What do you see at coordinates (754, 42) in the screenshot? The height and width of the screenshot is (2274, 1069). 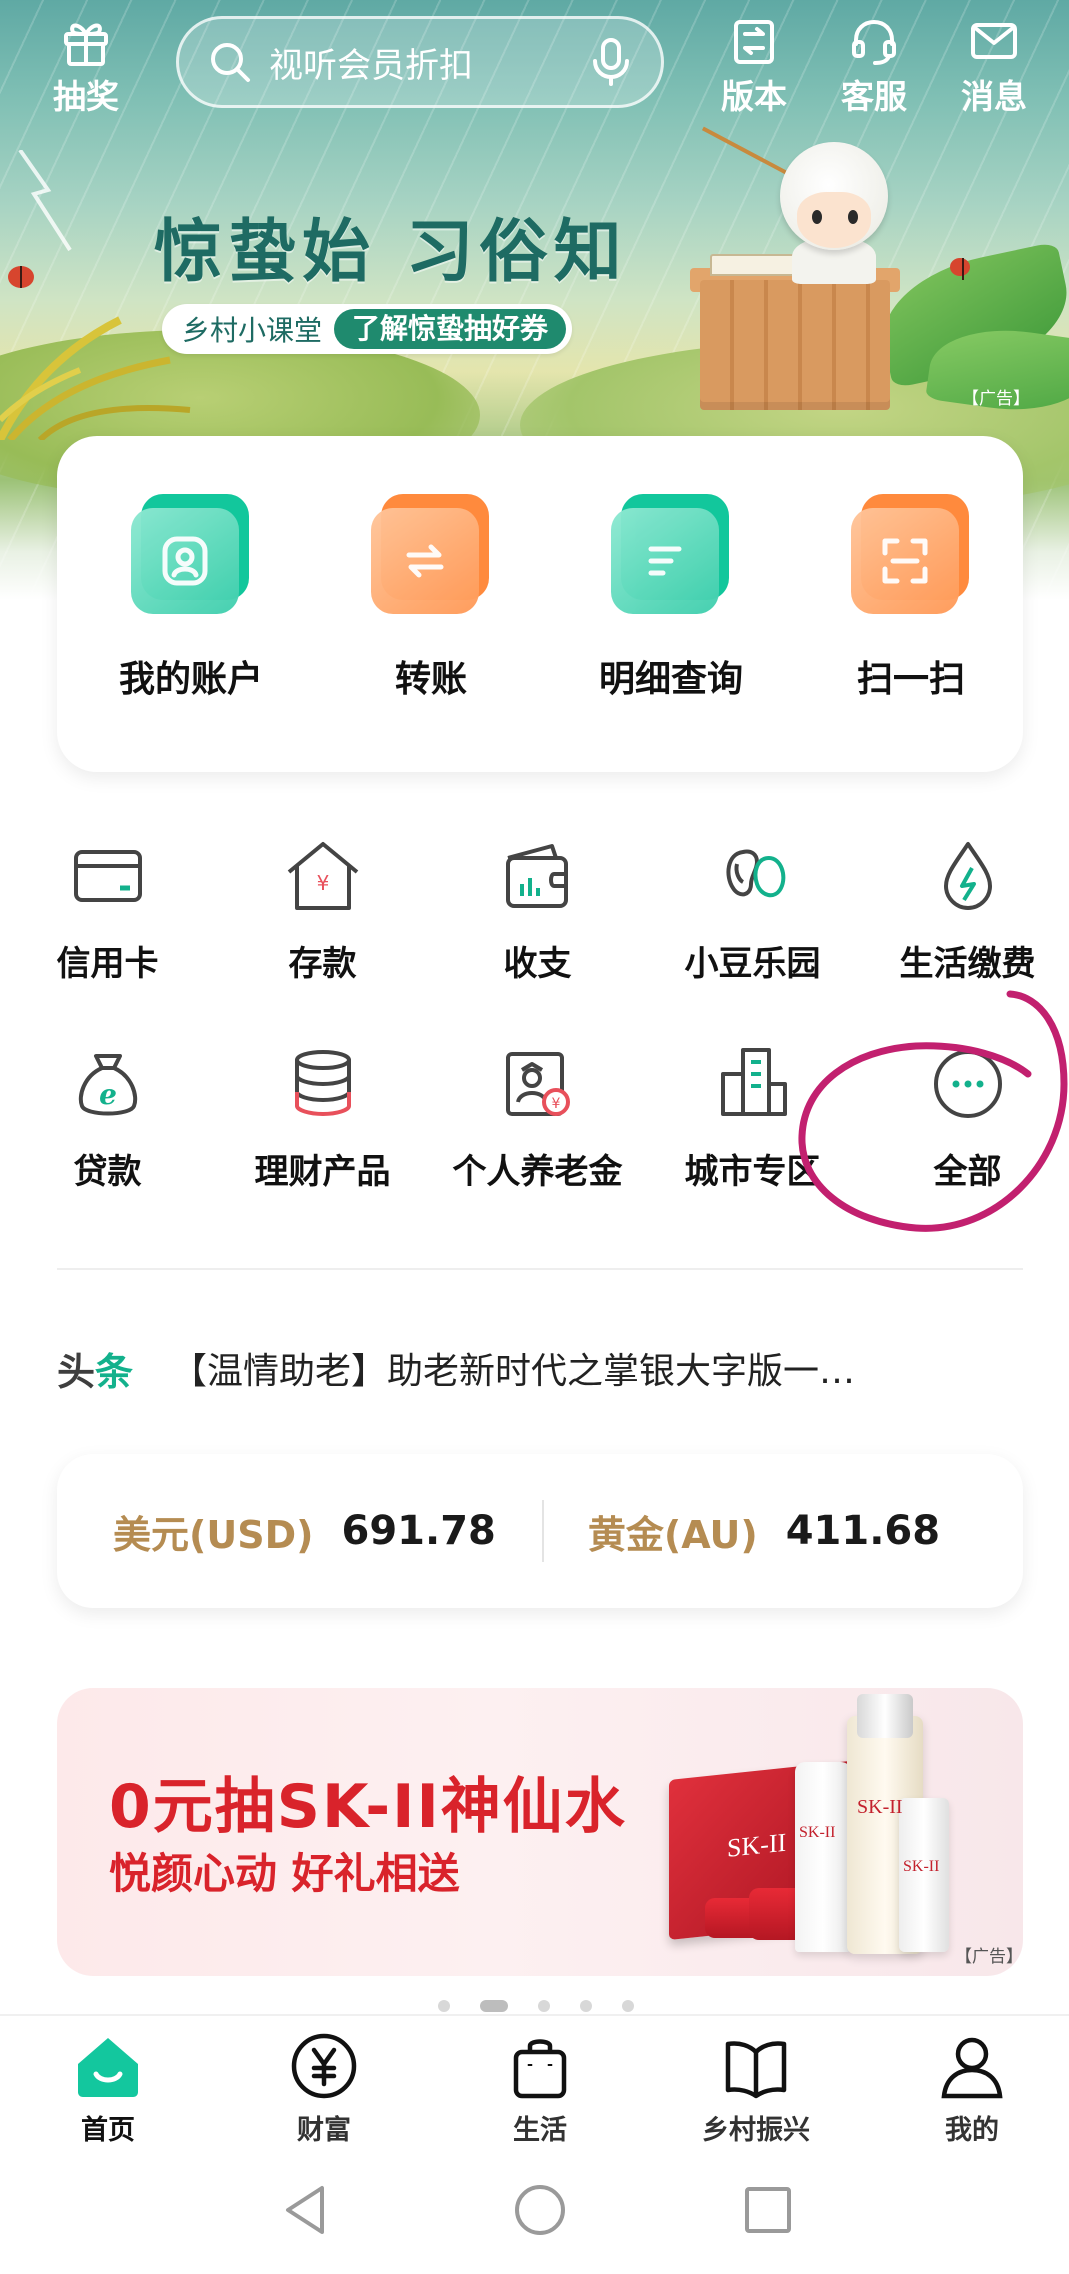 I see `version-switch-icon` at bounding box center [754, 42].